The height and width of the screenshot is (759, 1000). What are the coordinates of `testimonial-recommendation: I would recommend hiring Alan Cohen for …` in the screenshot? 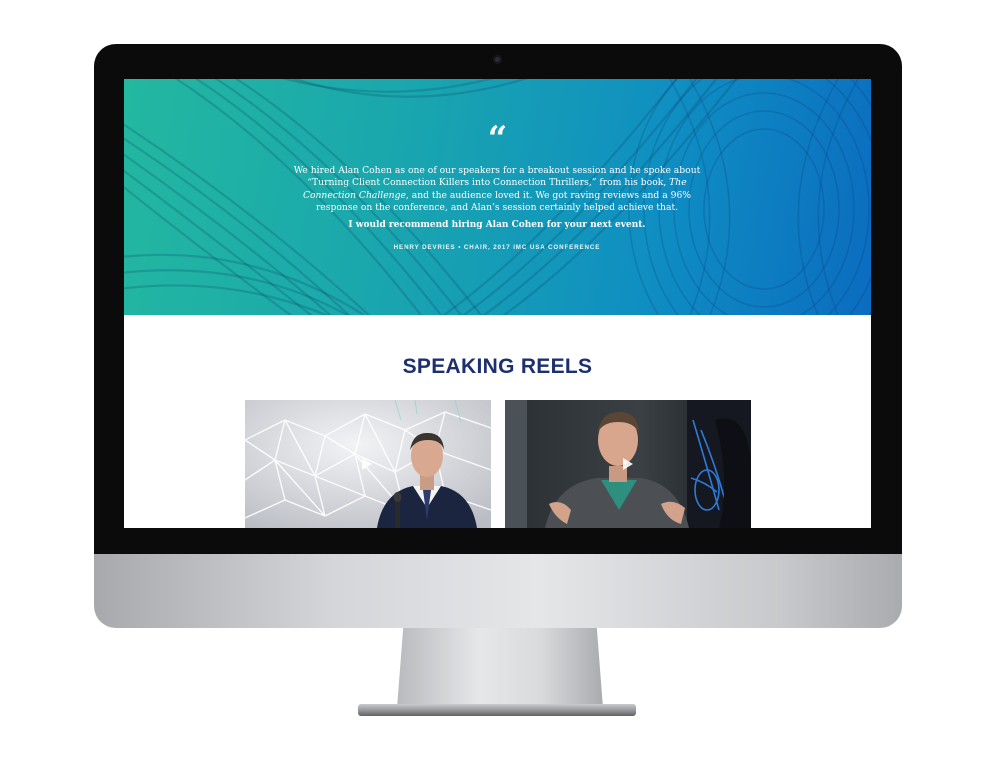 It's located at (497, 225).